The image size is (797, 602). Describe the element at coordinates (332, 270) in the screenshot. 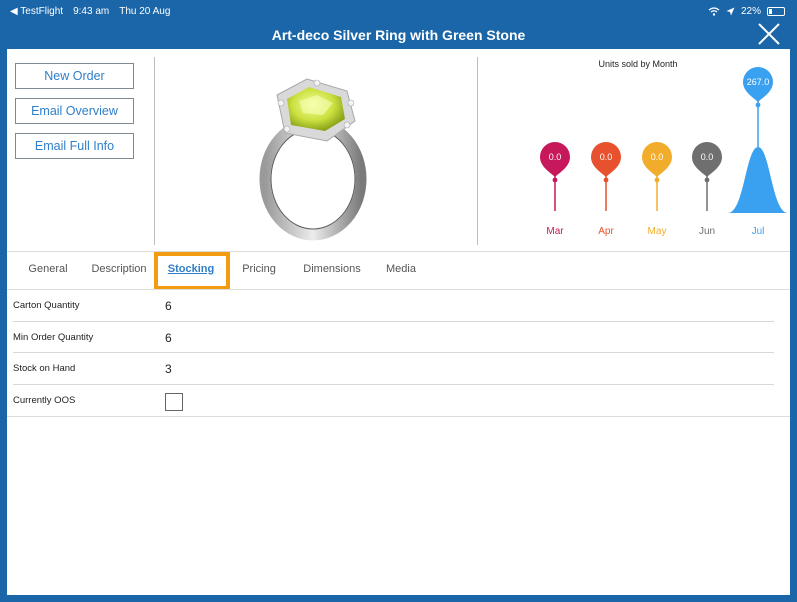

I see `tab-dimensions: Dimensions` at that location.